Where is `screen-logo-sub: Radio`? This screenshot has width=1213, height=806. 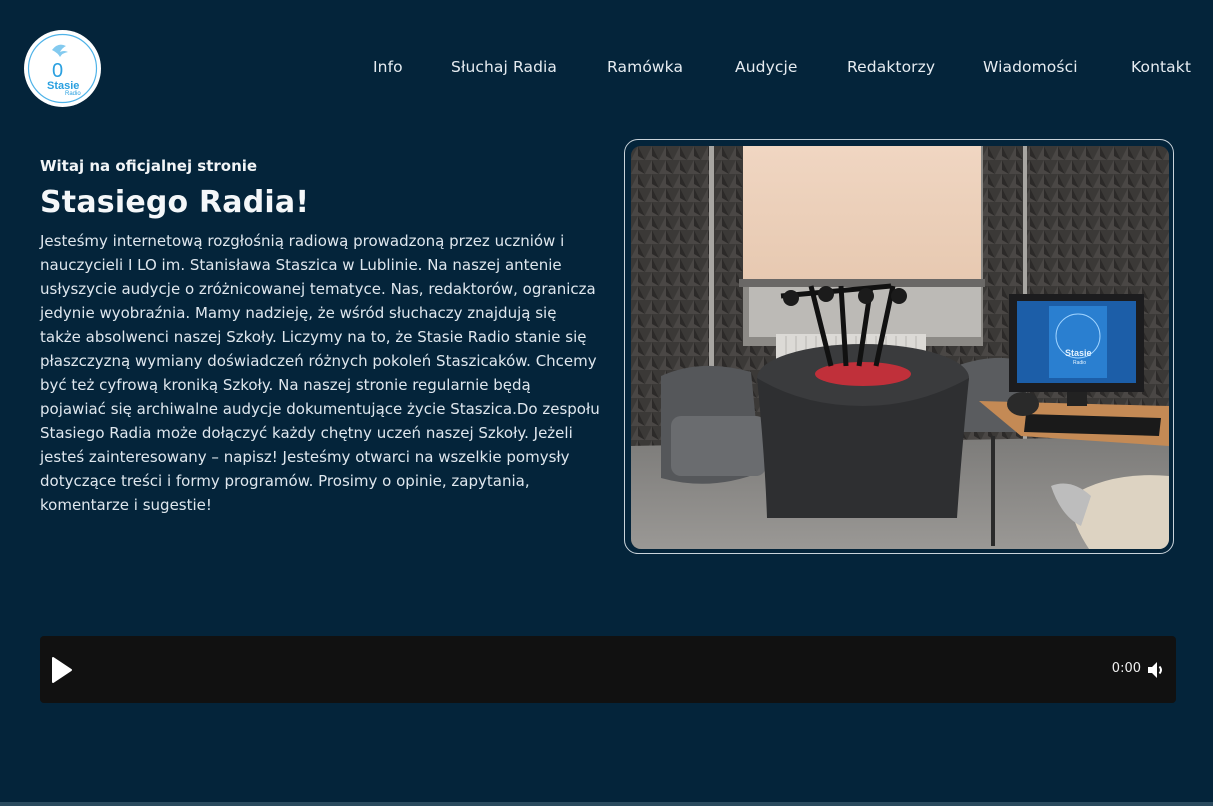 screen-logo-sub: Radio is located at coordinates (1079, 363).